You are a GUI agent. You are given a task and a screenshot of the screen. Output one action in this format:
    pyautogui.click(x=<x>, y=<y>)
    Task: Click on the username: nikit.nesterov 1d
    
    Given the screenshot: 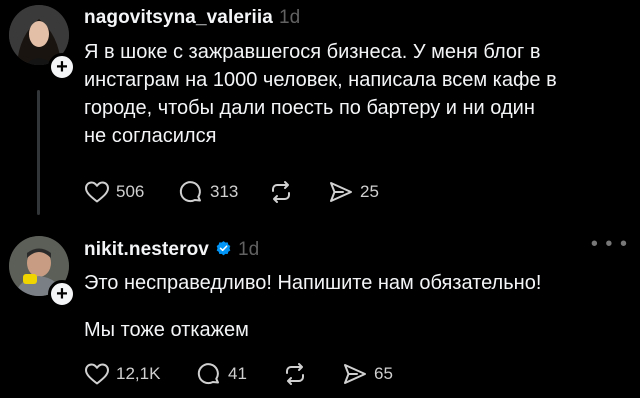 What is the action you would take?
    pyautogui.click(x=171, y=250)
    